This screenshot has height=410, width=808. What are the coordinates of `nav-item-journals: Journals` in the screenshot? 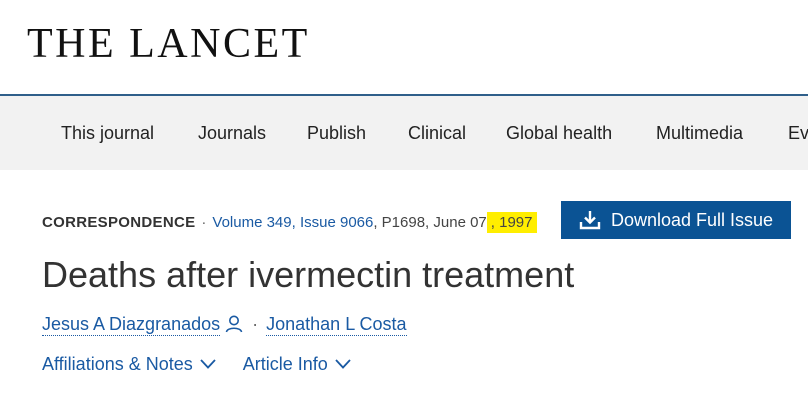 It's located at (232, 133).